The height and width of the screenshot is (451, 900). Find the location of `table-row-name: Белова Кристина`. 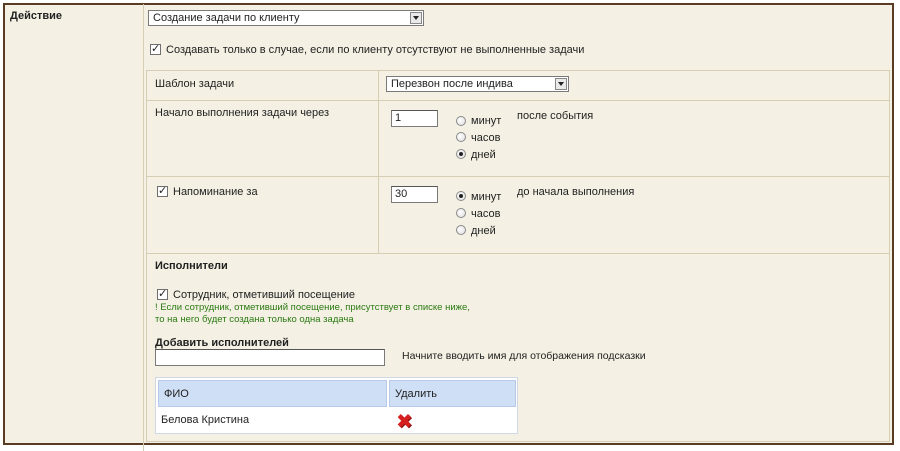

table-row-name: Белова Кристина is located at coordinates (205, 420).